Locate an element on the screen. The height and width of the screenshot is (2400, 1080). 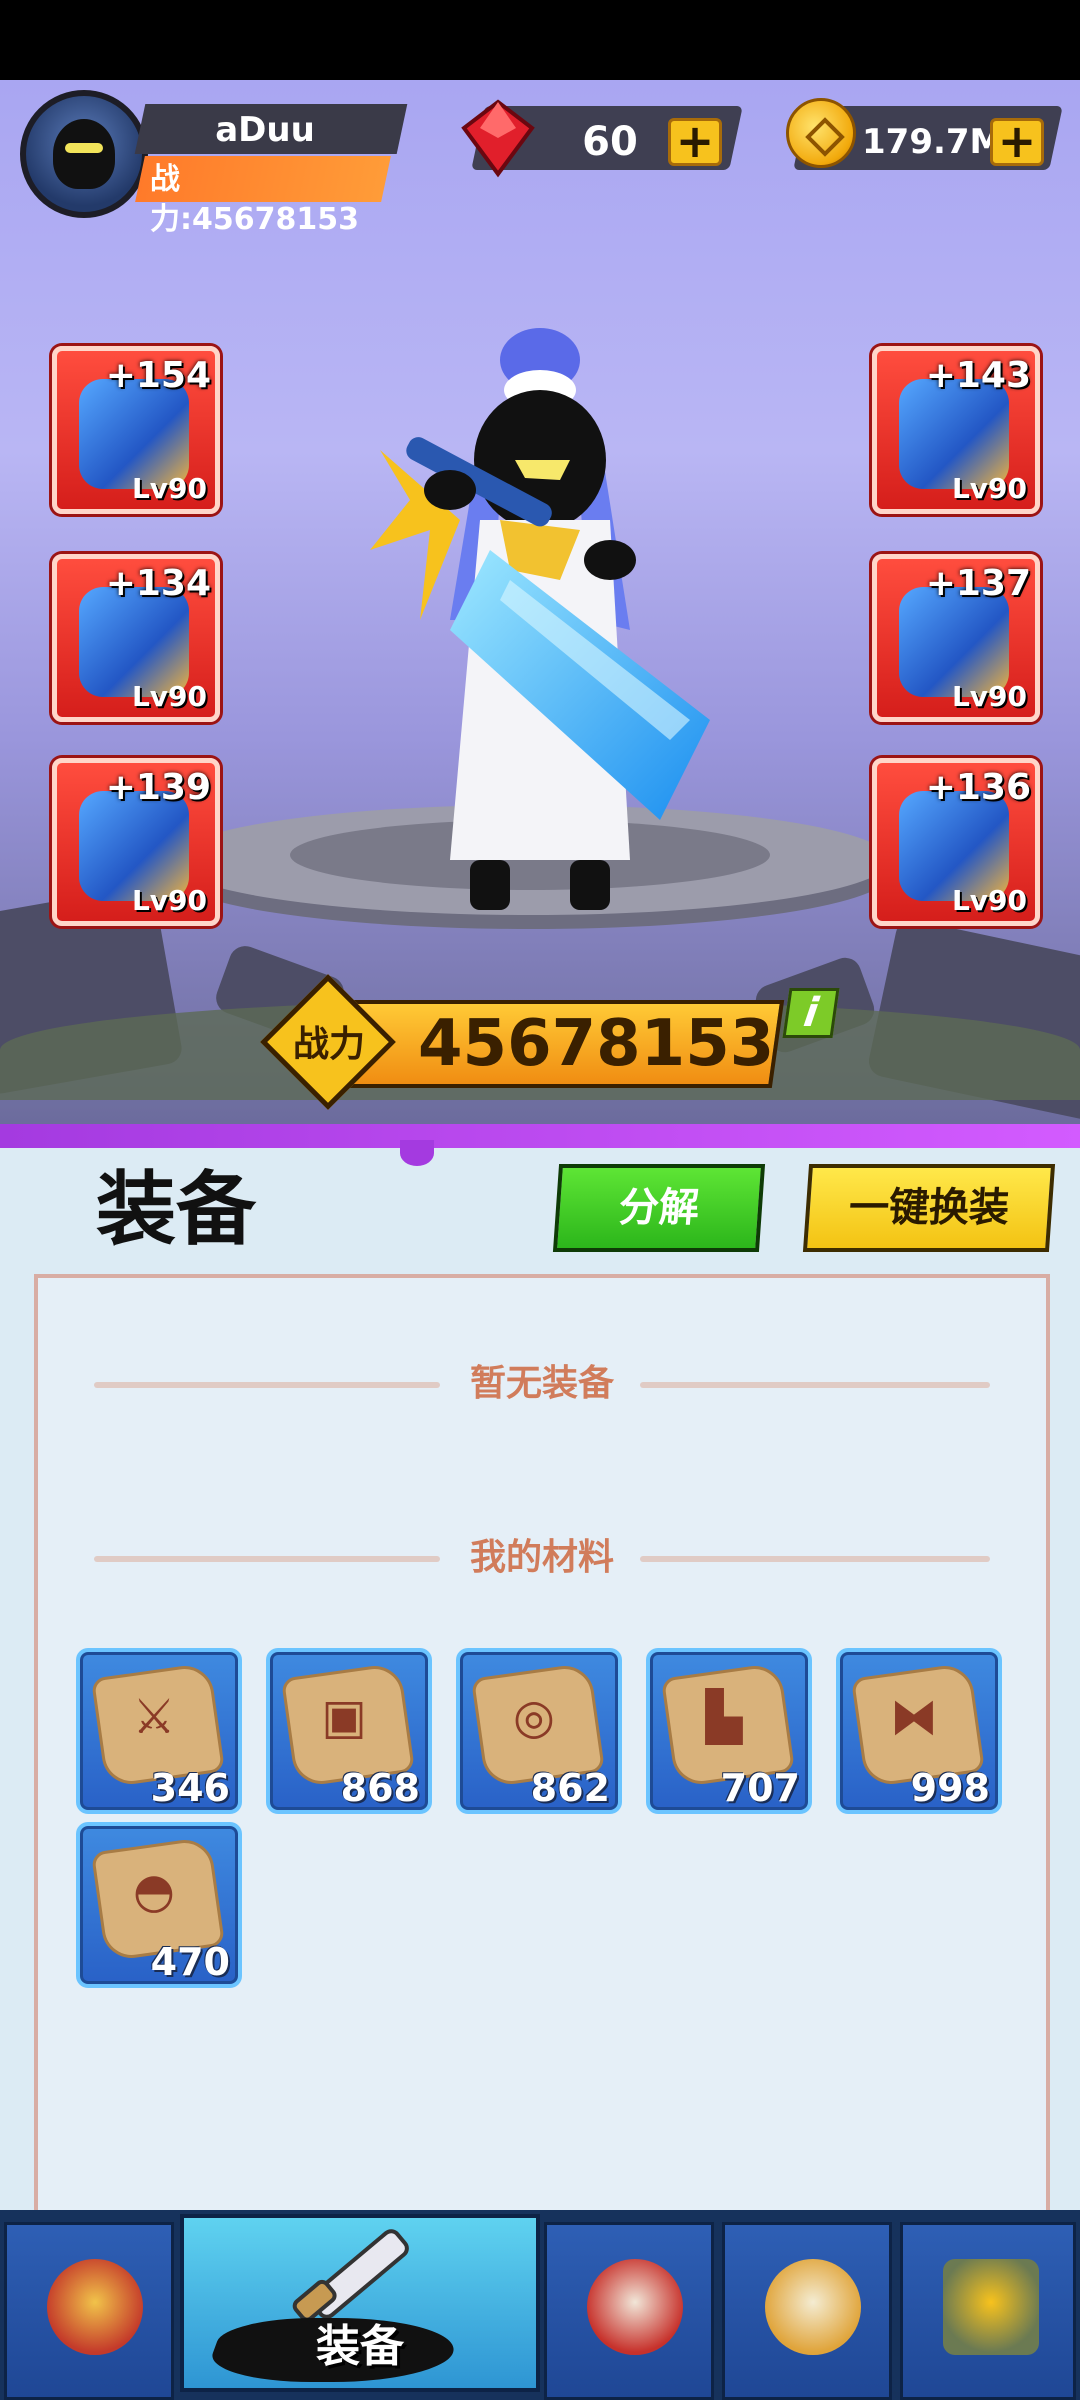
slot-enhance-level: +137 is located at coordinates (978, 583).